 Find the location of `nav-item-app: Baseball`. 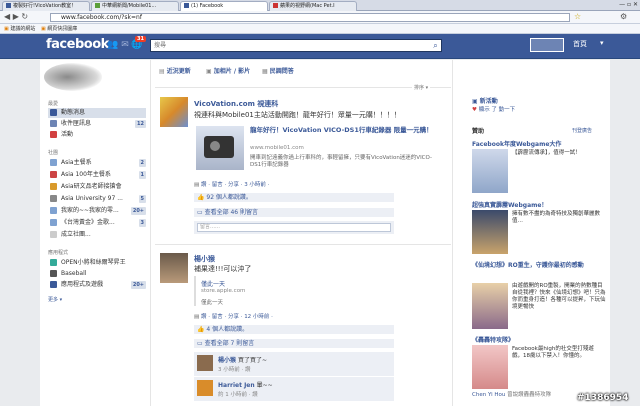

nav-item-app: Baseball is located at coordinates (97, 274).